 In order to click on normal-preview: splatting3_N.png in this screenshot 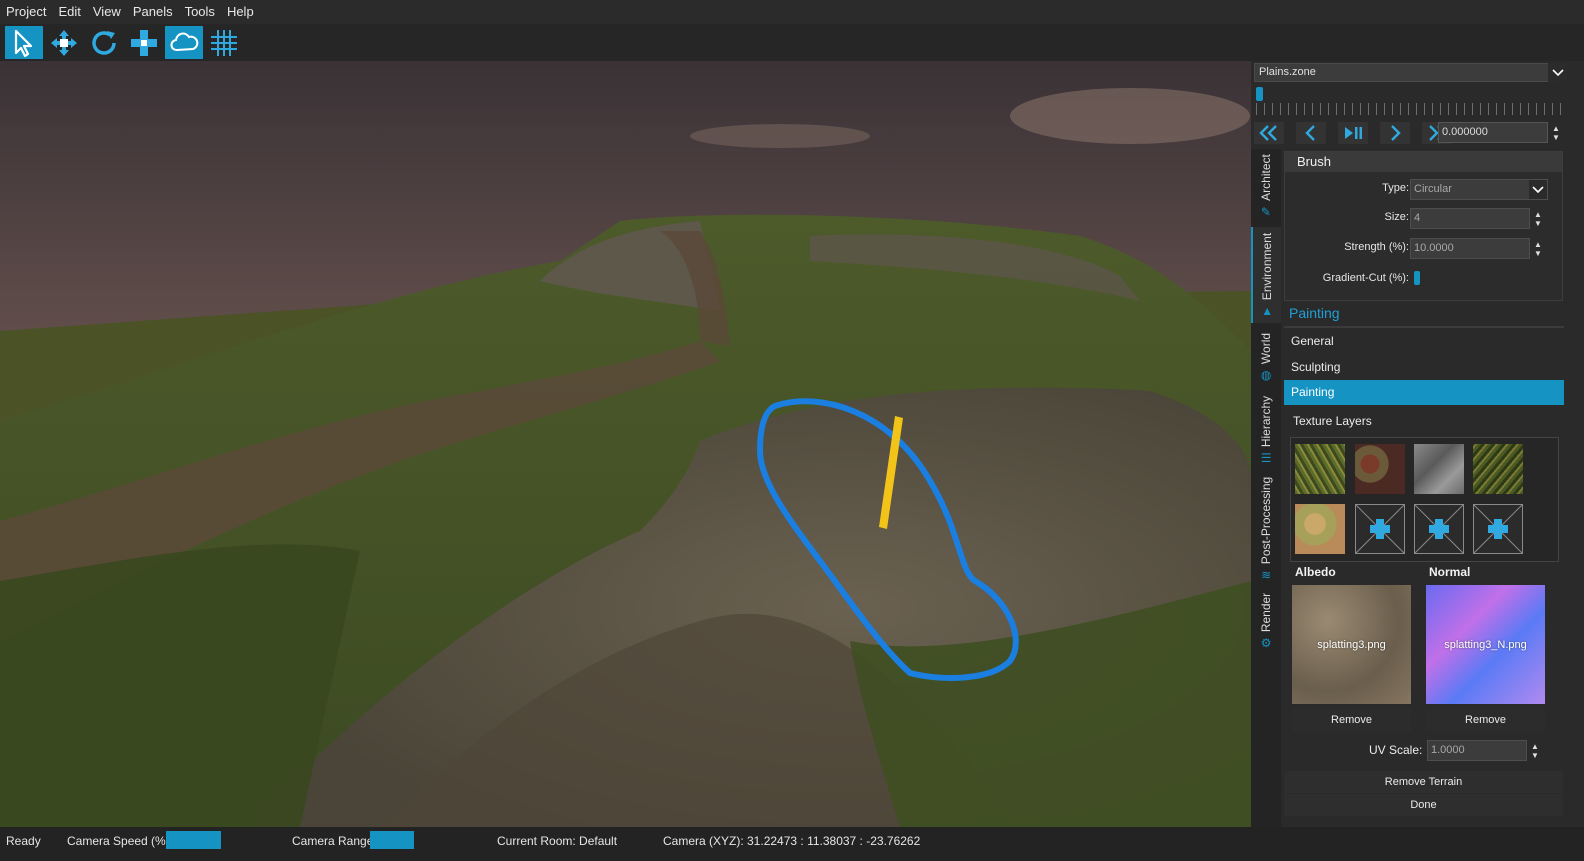, I will do `click(1485, 644)`.